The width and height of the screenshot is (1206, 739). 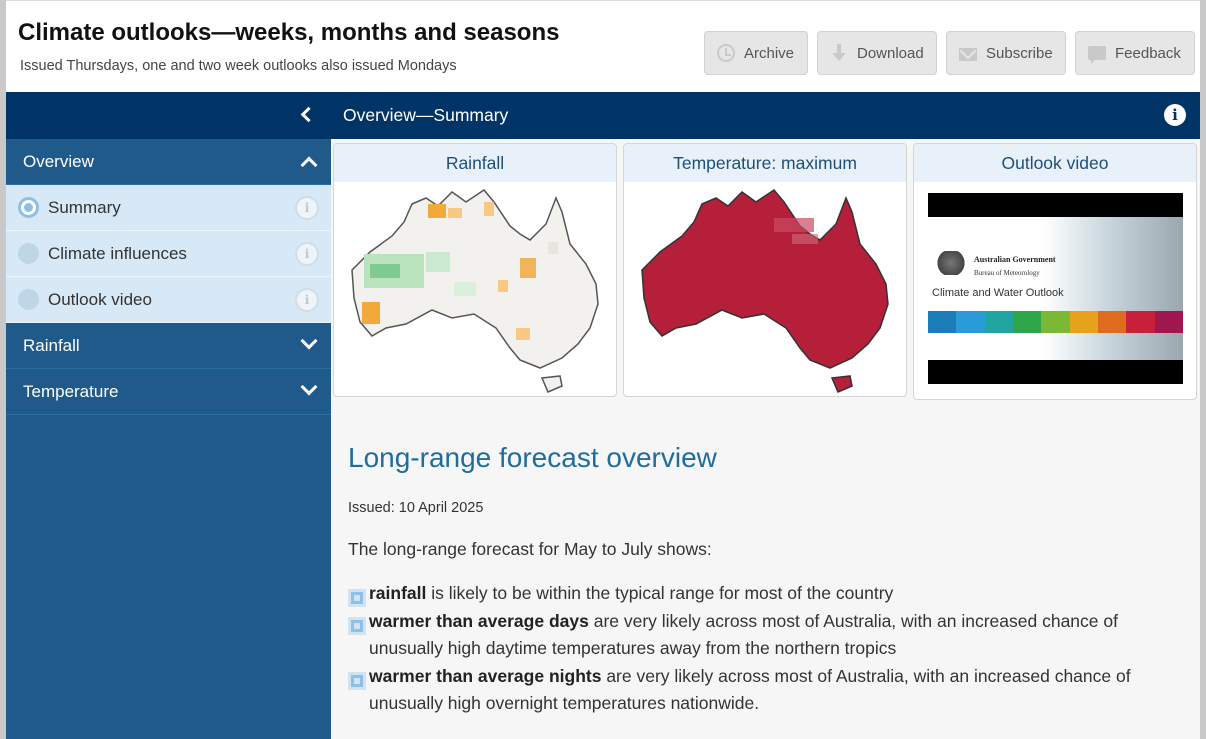 I want to click on download-label: Download, so click(x=890, y=53).